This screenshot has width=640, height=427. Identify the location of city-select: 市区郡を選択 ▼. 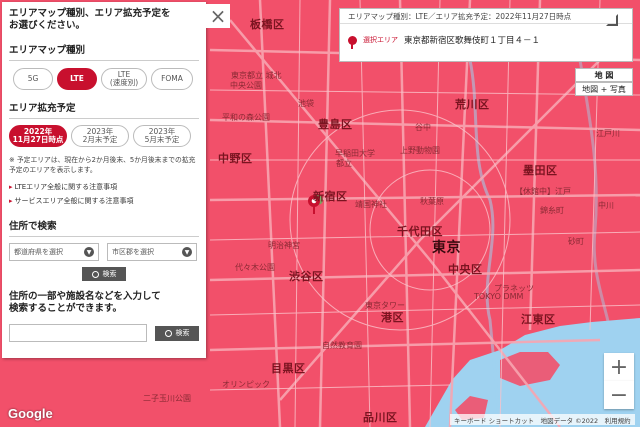
(152, 252).